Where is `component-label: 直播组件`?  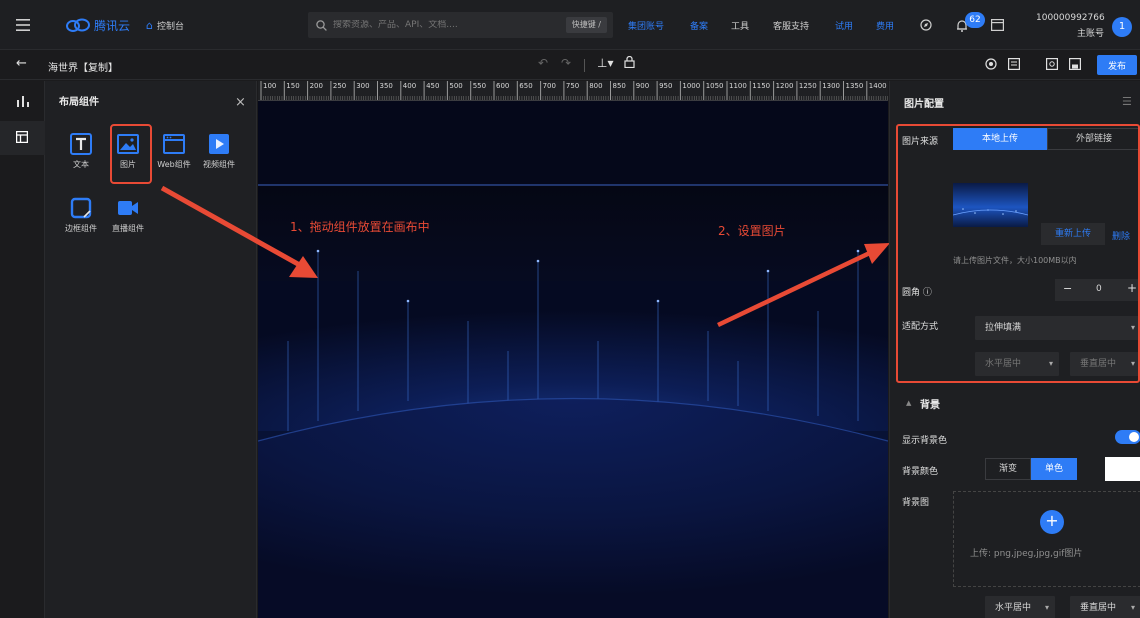
component-label: 直播组件 is located at coordinates (128, 228).